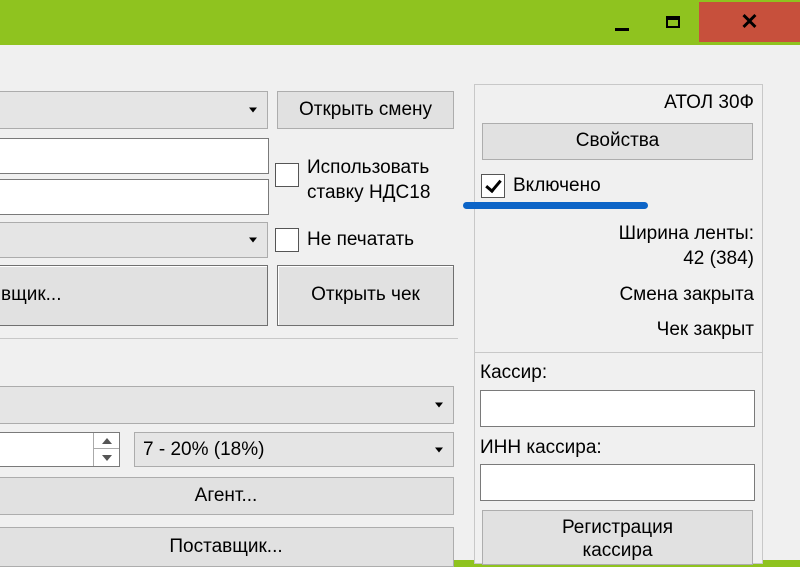  What do you see at coordinates (287, 175) in the screenshot?
I see `use-vat18-checkbox` at bounding box center [287, 175].